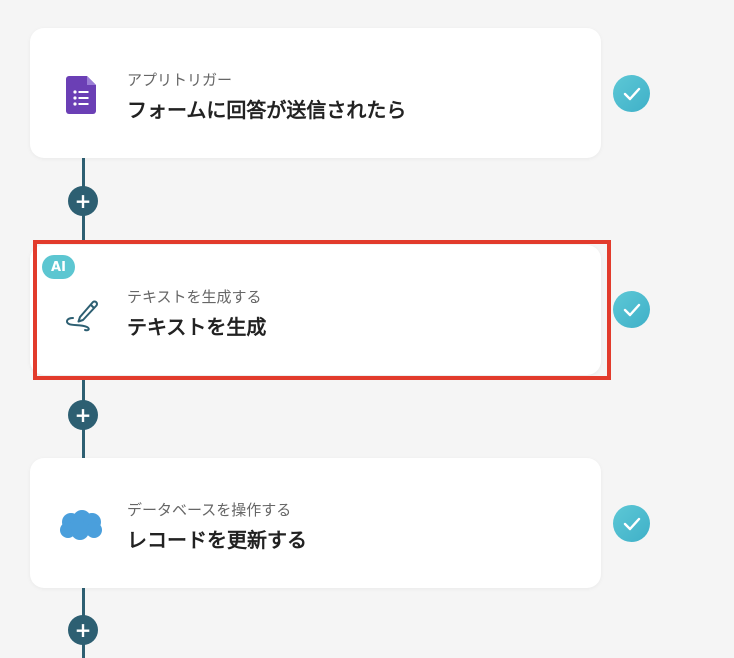  What do you see at coordinates (209, 510) in the screenshot?
I see `step-subtitle: データベースを操作する` at bounding box center [209, 510].